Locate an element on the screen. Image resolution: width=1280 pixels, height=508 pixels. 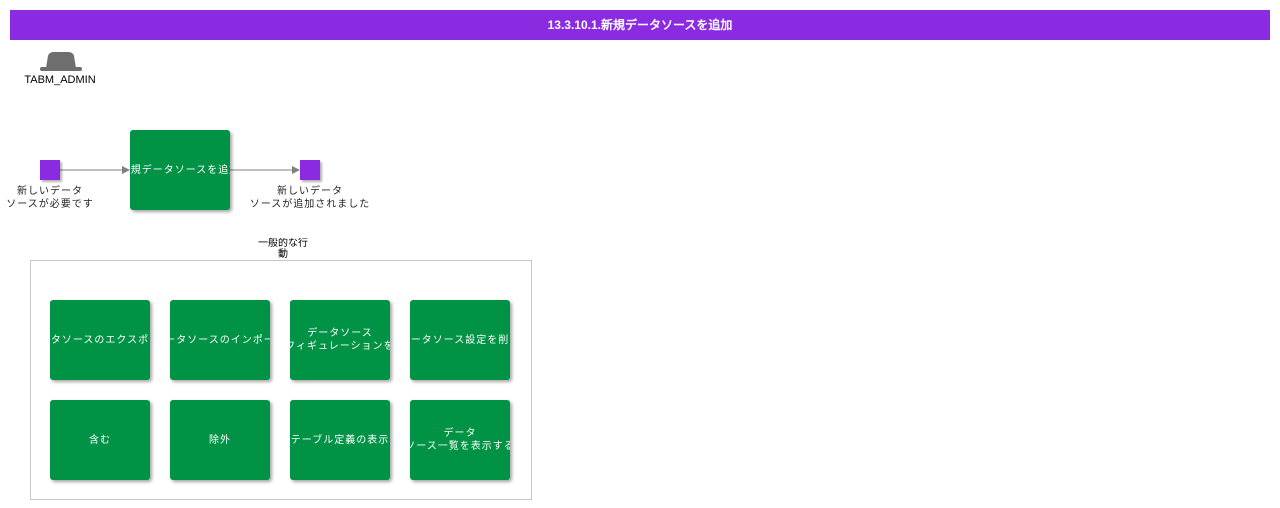
action-label: 含む is located at coordinates (100, 440).